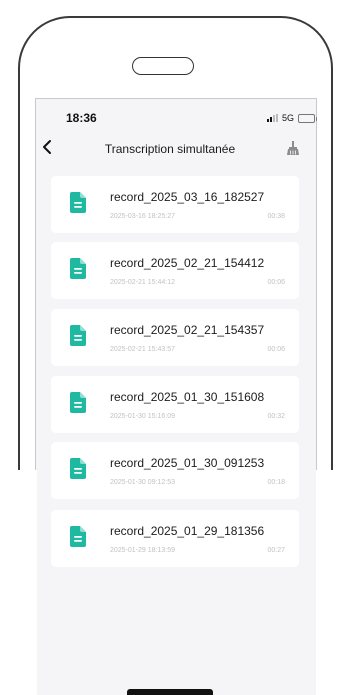  I want to click on page-title: Transcription simultanée, so click(170, 149).